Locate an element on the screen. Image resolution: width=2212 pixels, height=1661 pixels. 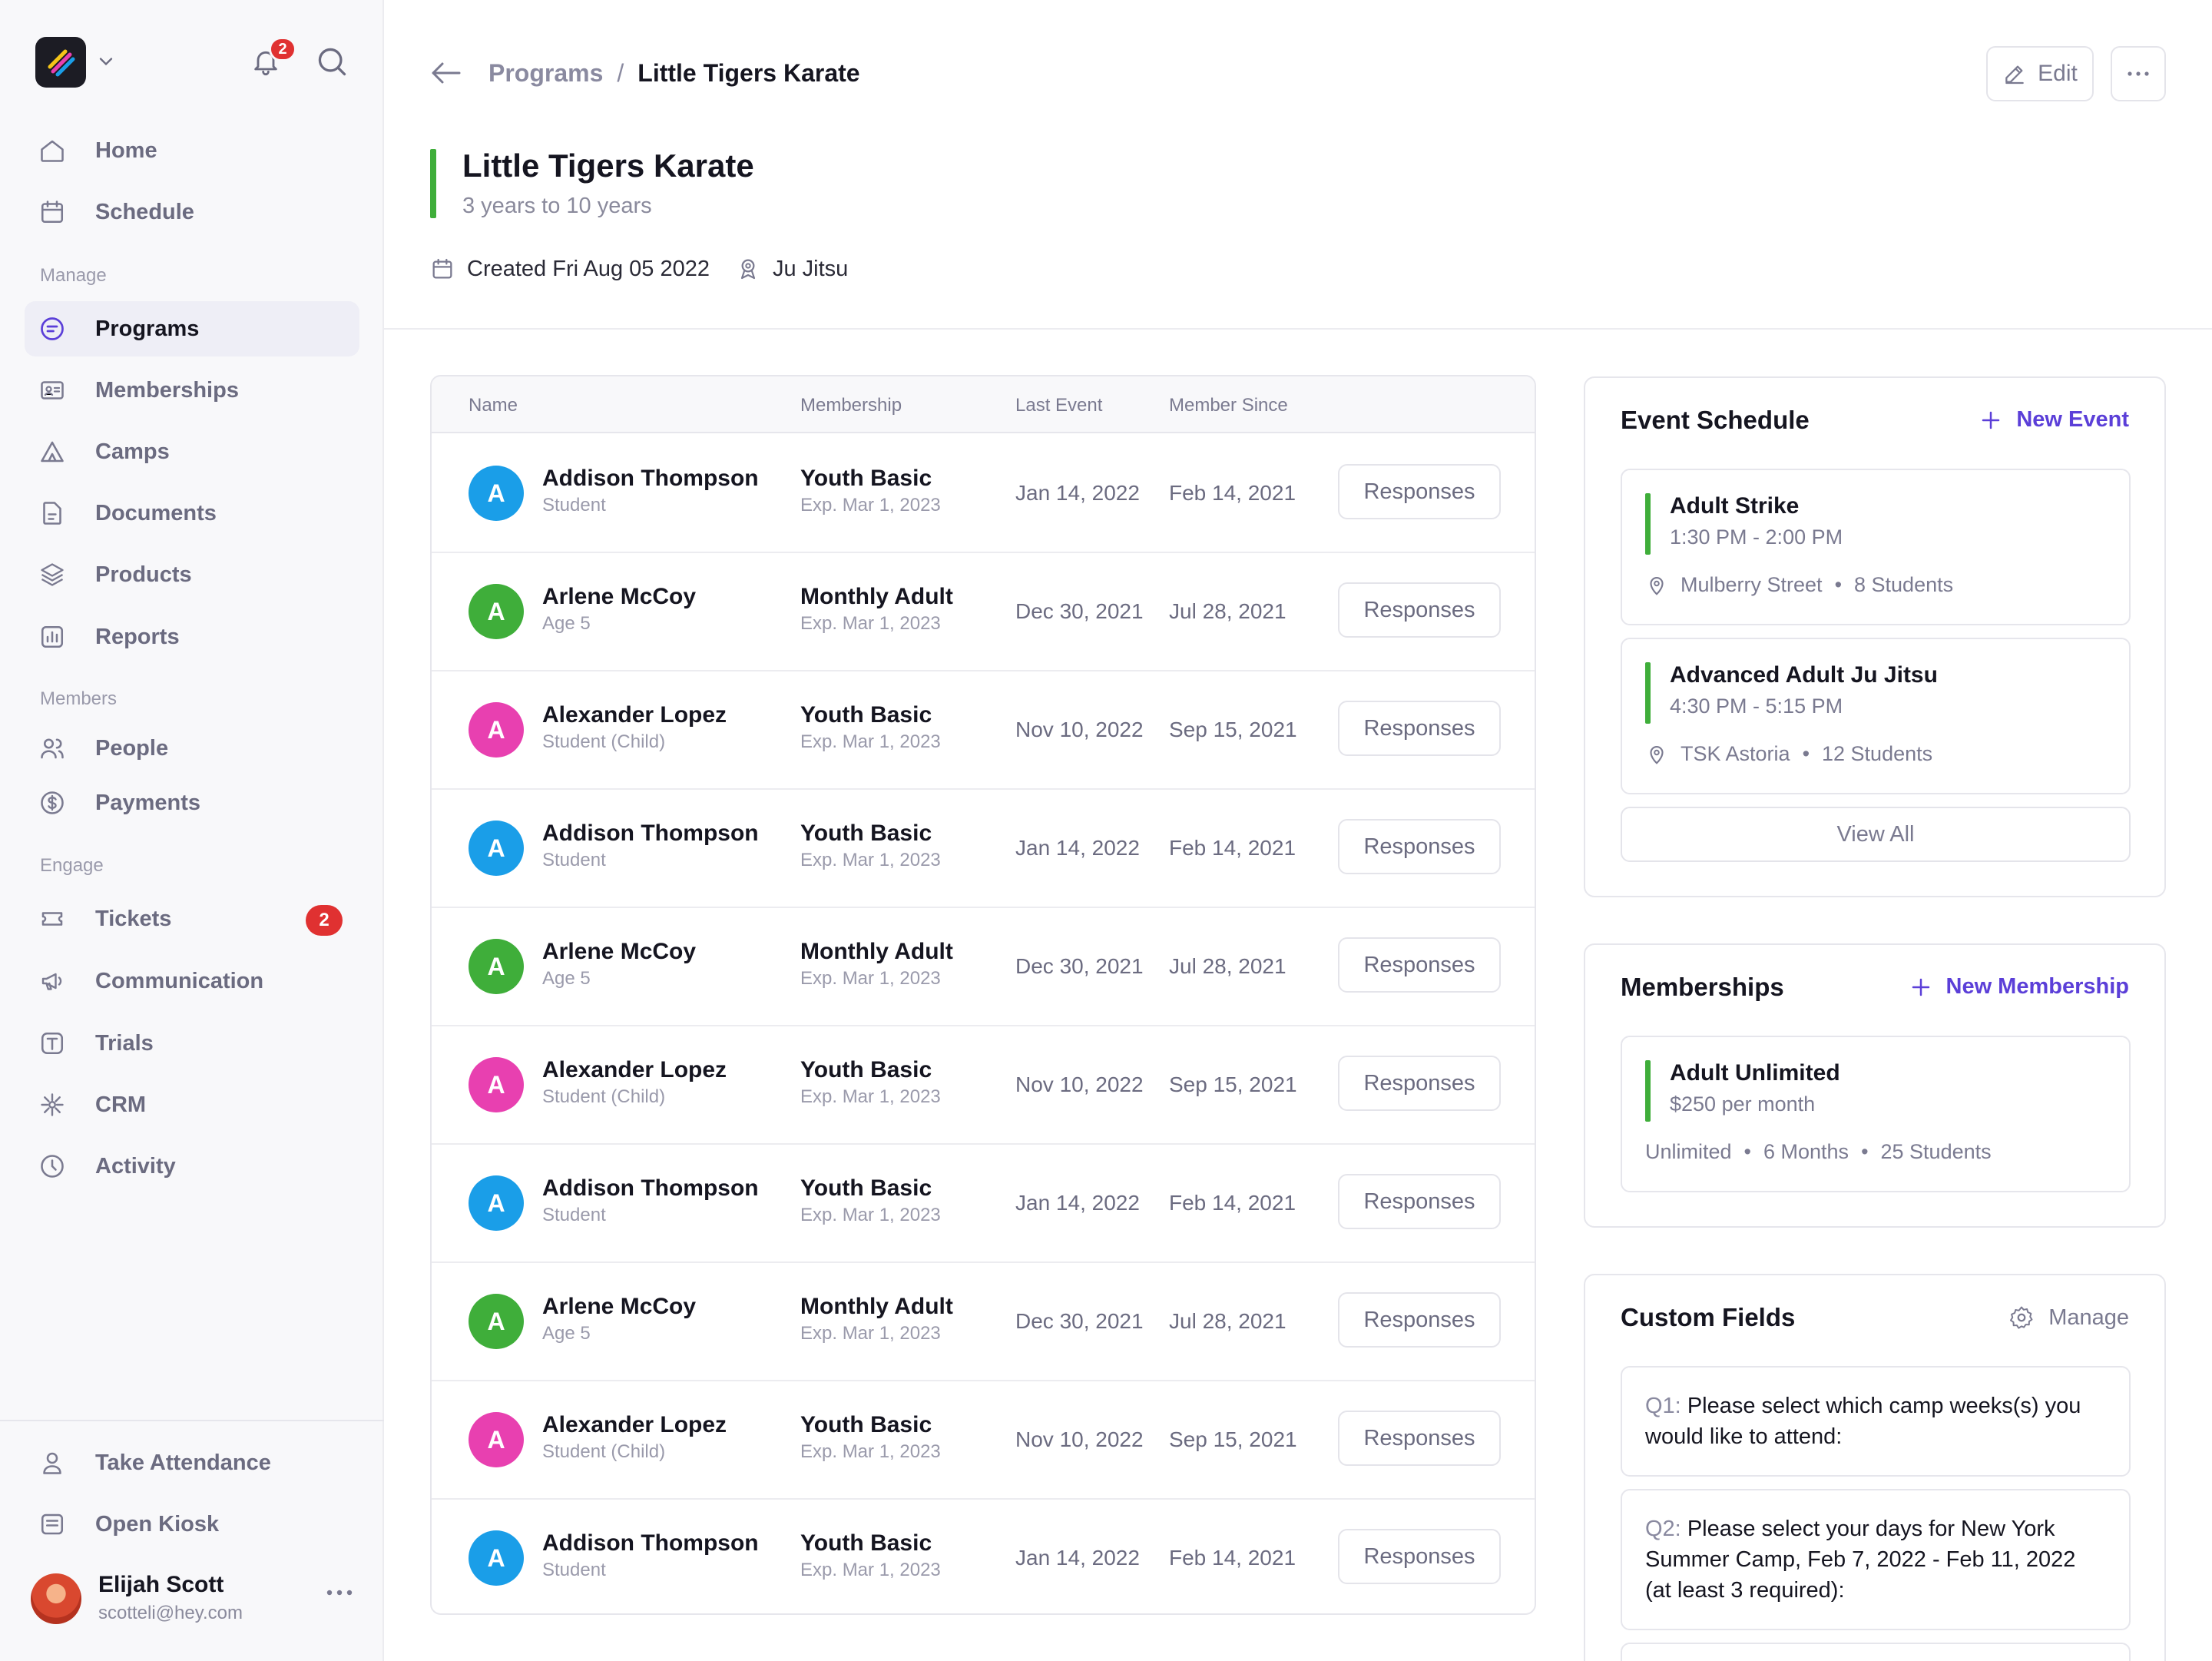
sidebar-item-memberships: Memberships is located at coordinates (192, 390).